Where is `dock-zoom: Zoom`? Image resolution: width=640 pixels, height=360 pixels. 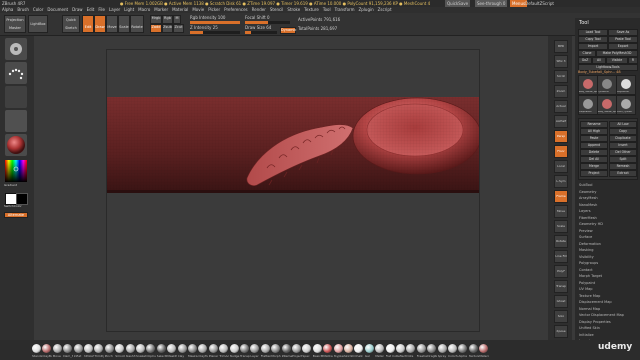
dock-zoom: Zoom is located at coordinates (561, 91).